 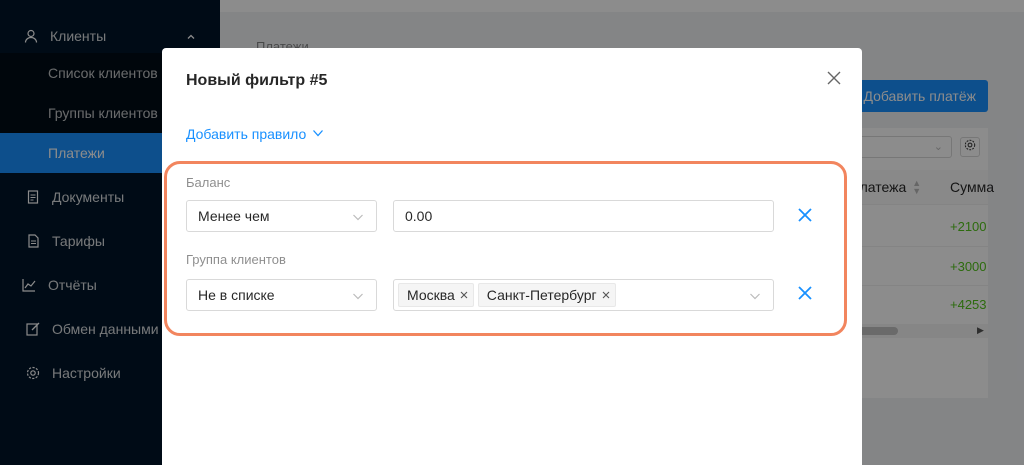 I want to click on close-button, so click(x=834, y=78).